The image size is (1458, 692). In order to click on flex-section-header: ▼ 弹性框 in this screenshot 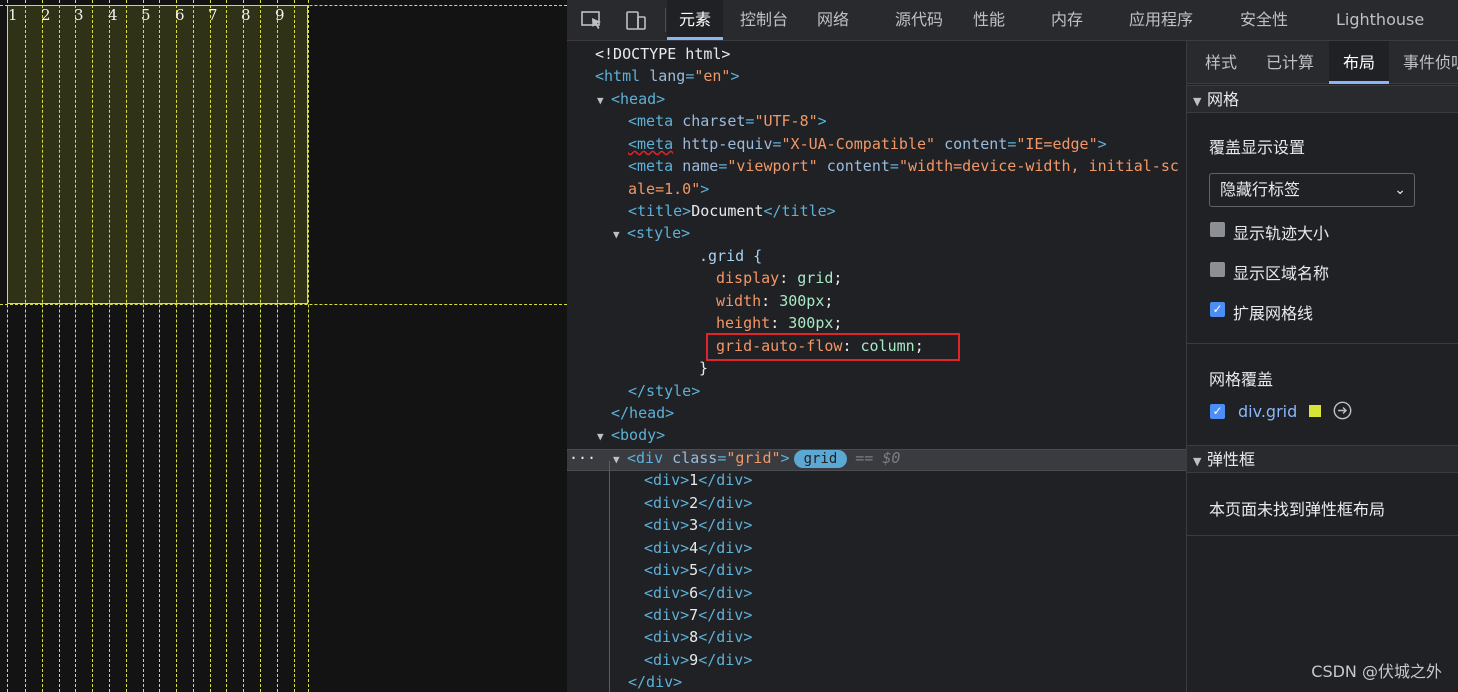, I will do `click(1322, 459)`.